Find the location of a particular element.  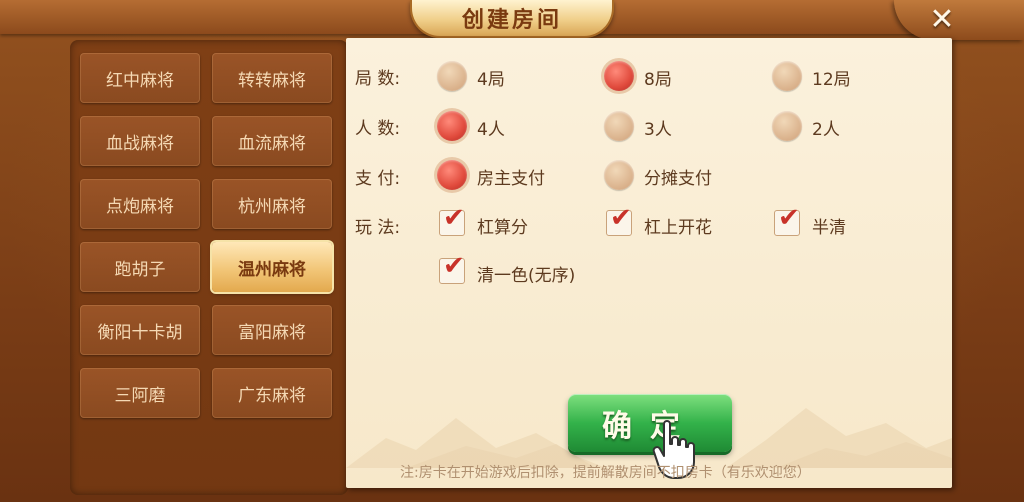

game-item: 跑胡子 is located at coordinates (140, 267).